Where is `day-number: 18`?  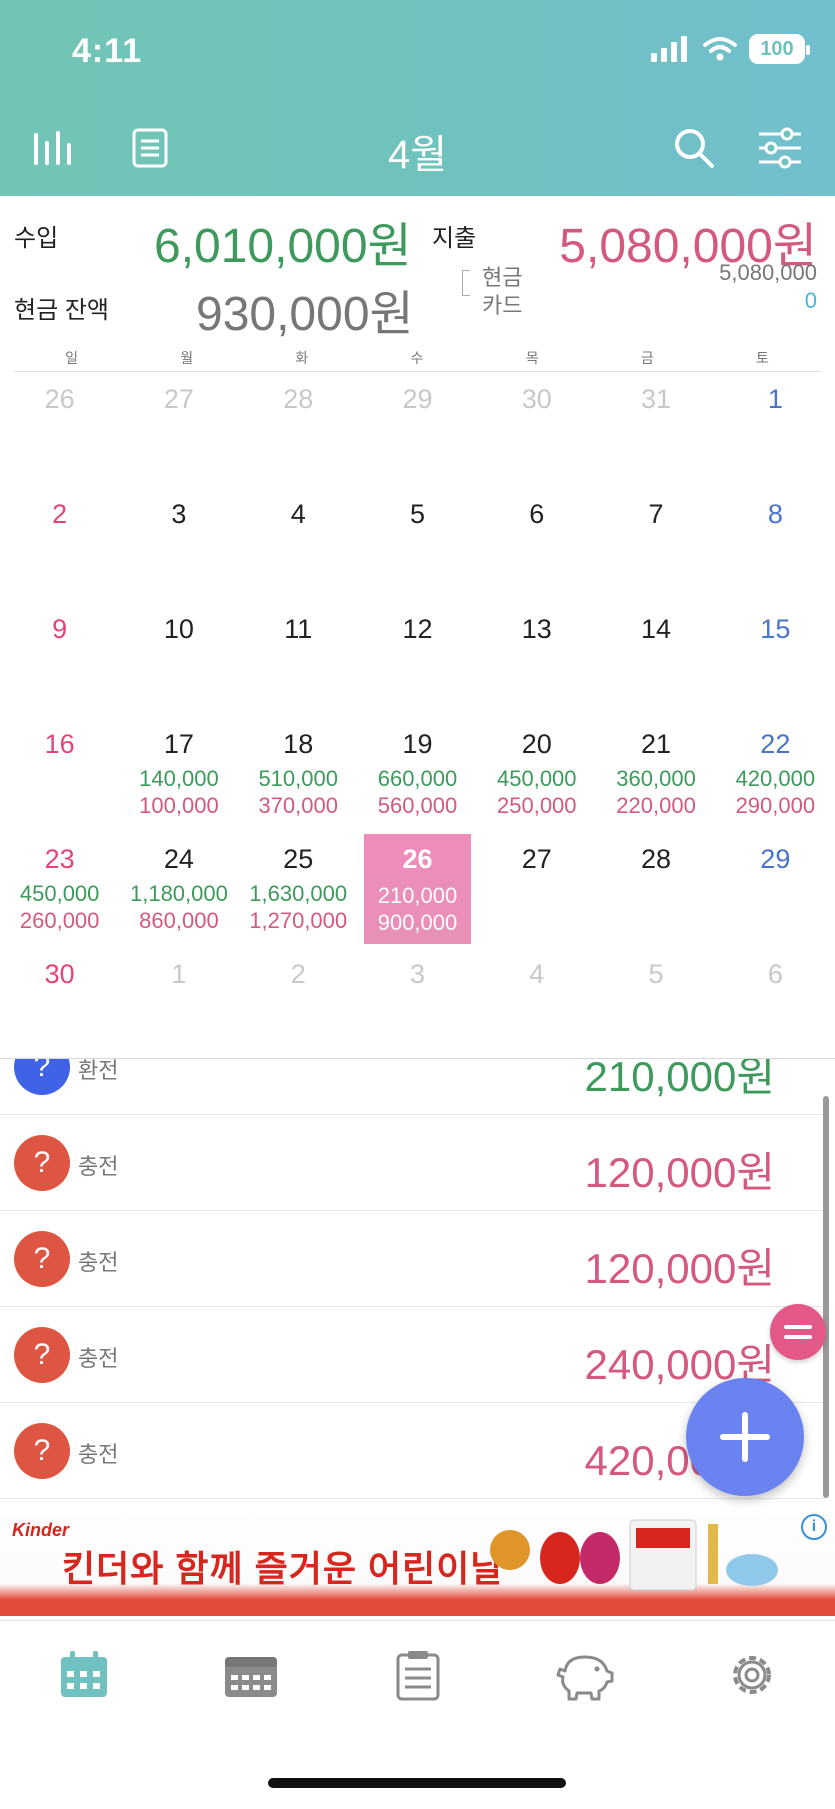 day-number: 18 is located at coordinates (298, 744).